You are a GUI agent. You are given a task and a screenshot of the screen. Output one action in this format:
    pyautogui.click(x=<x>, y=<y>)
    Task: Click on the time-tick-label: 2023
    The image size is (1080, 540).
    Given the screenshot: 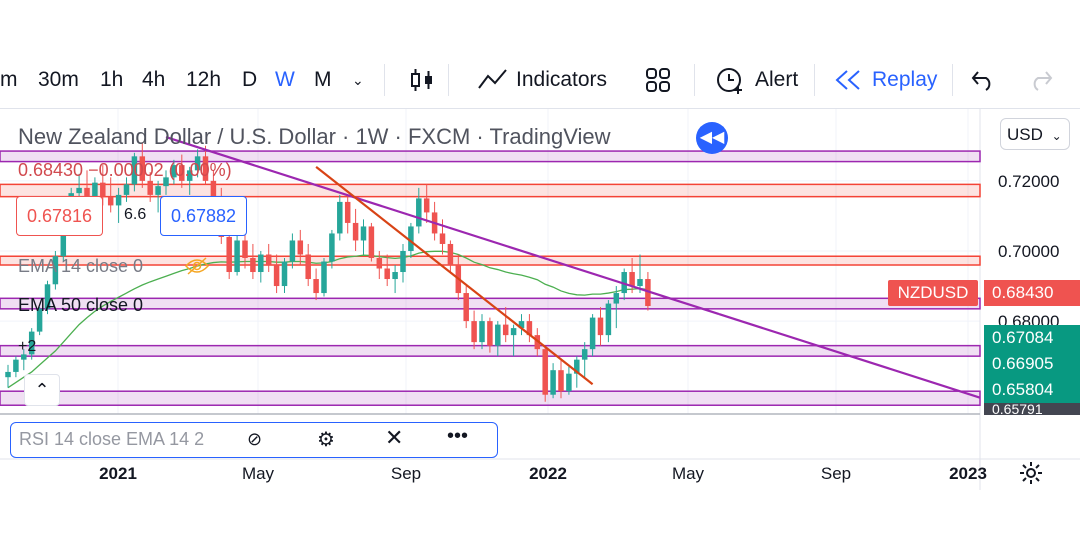 What is the action you would take?
    pyautogui.click(x=968, y=473)
    